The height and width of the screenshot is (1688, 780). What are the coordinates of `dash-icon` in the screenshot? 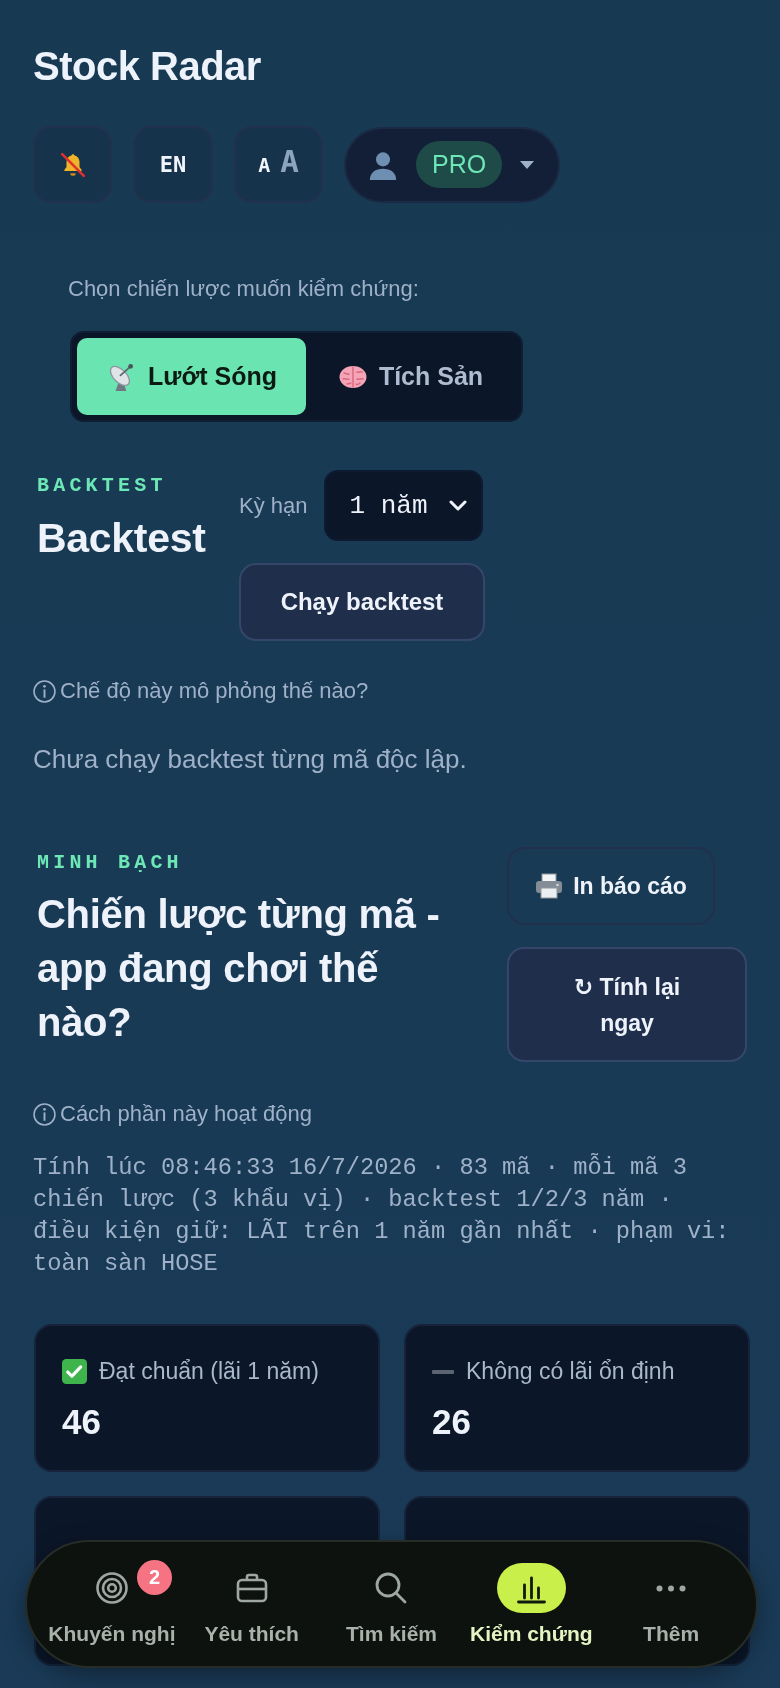 It's located at (443, 1371).